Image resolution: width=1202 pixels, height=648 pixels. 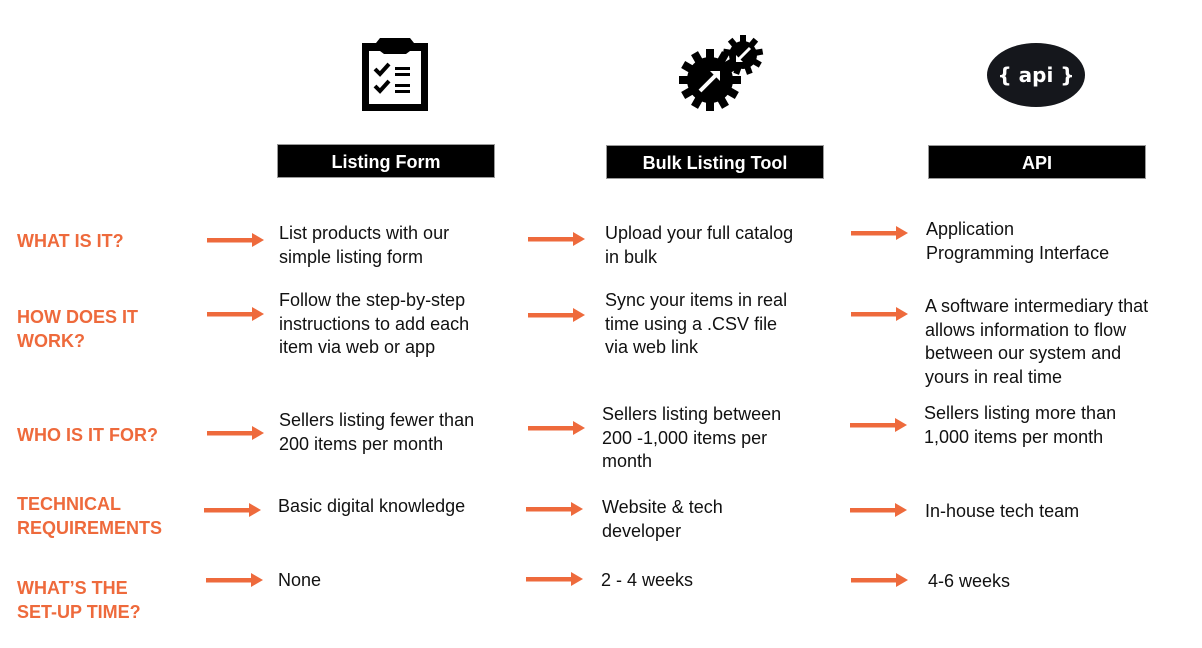 I want to click on column-header-bulk-listing-tool: Bulk Listing Tool, so click(x=715, y=162).